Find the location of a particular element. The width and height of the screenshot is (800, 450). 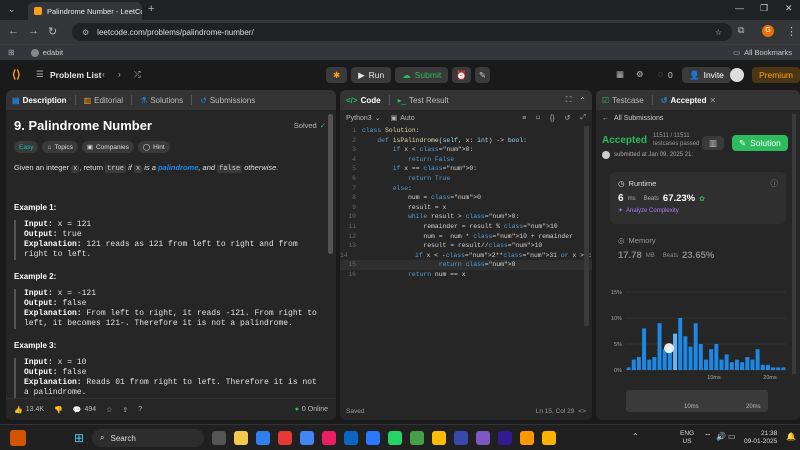

whatsapp-icon is located at coordinates (395, 438).